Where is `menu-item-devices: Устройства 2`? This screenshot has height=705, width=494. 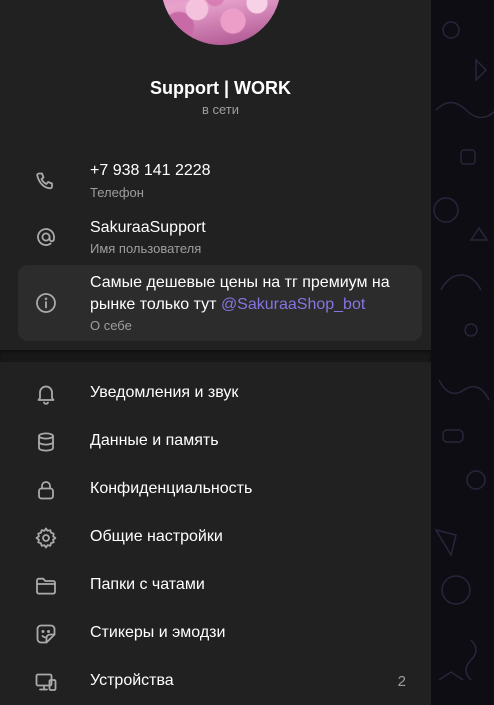
menu-item-devices: Устройства 2 is located at coordinates (220, 682).